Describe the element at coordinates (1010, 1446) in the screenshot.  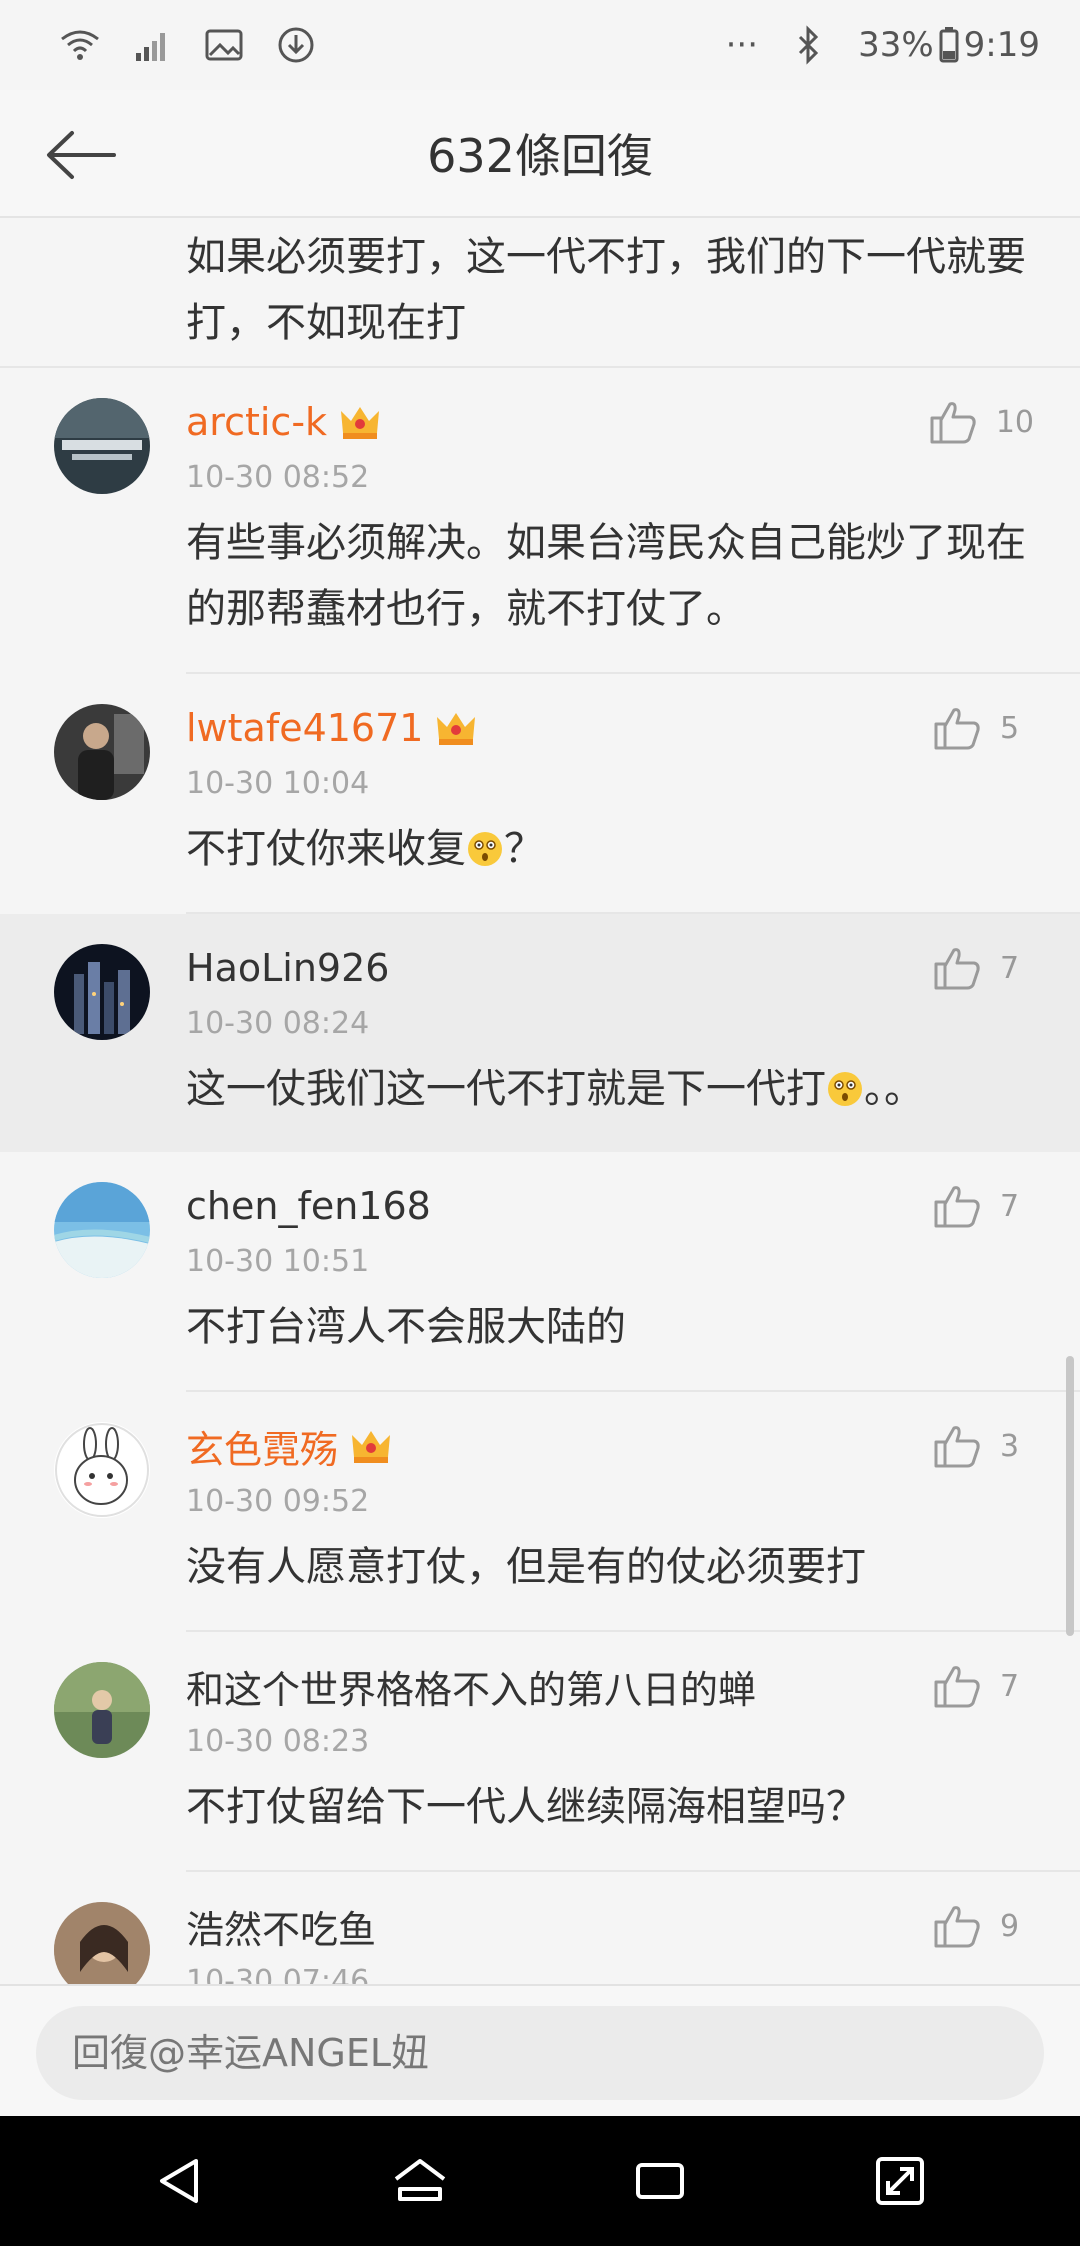
I see `like-count: 3` at that location.